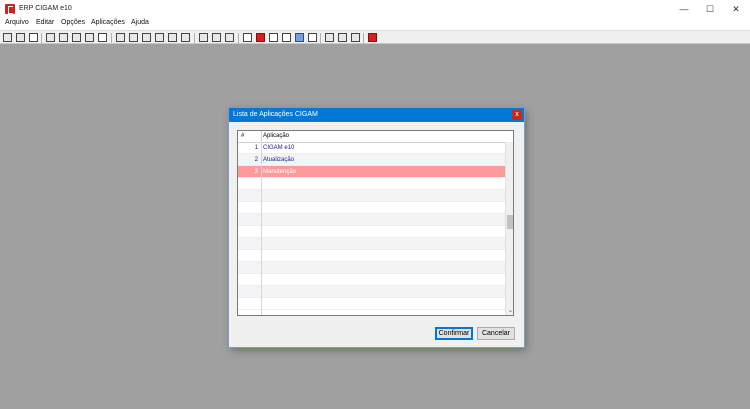 The height and width of the screenshot is (409, 750). What do you see at coordinates (371, 160) in the screenshot?
I see `table-row: 2 Atualização` at bounding box center [371, 160].